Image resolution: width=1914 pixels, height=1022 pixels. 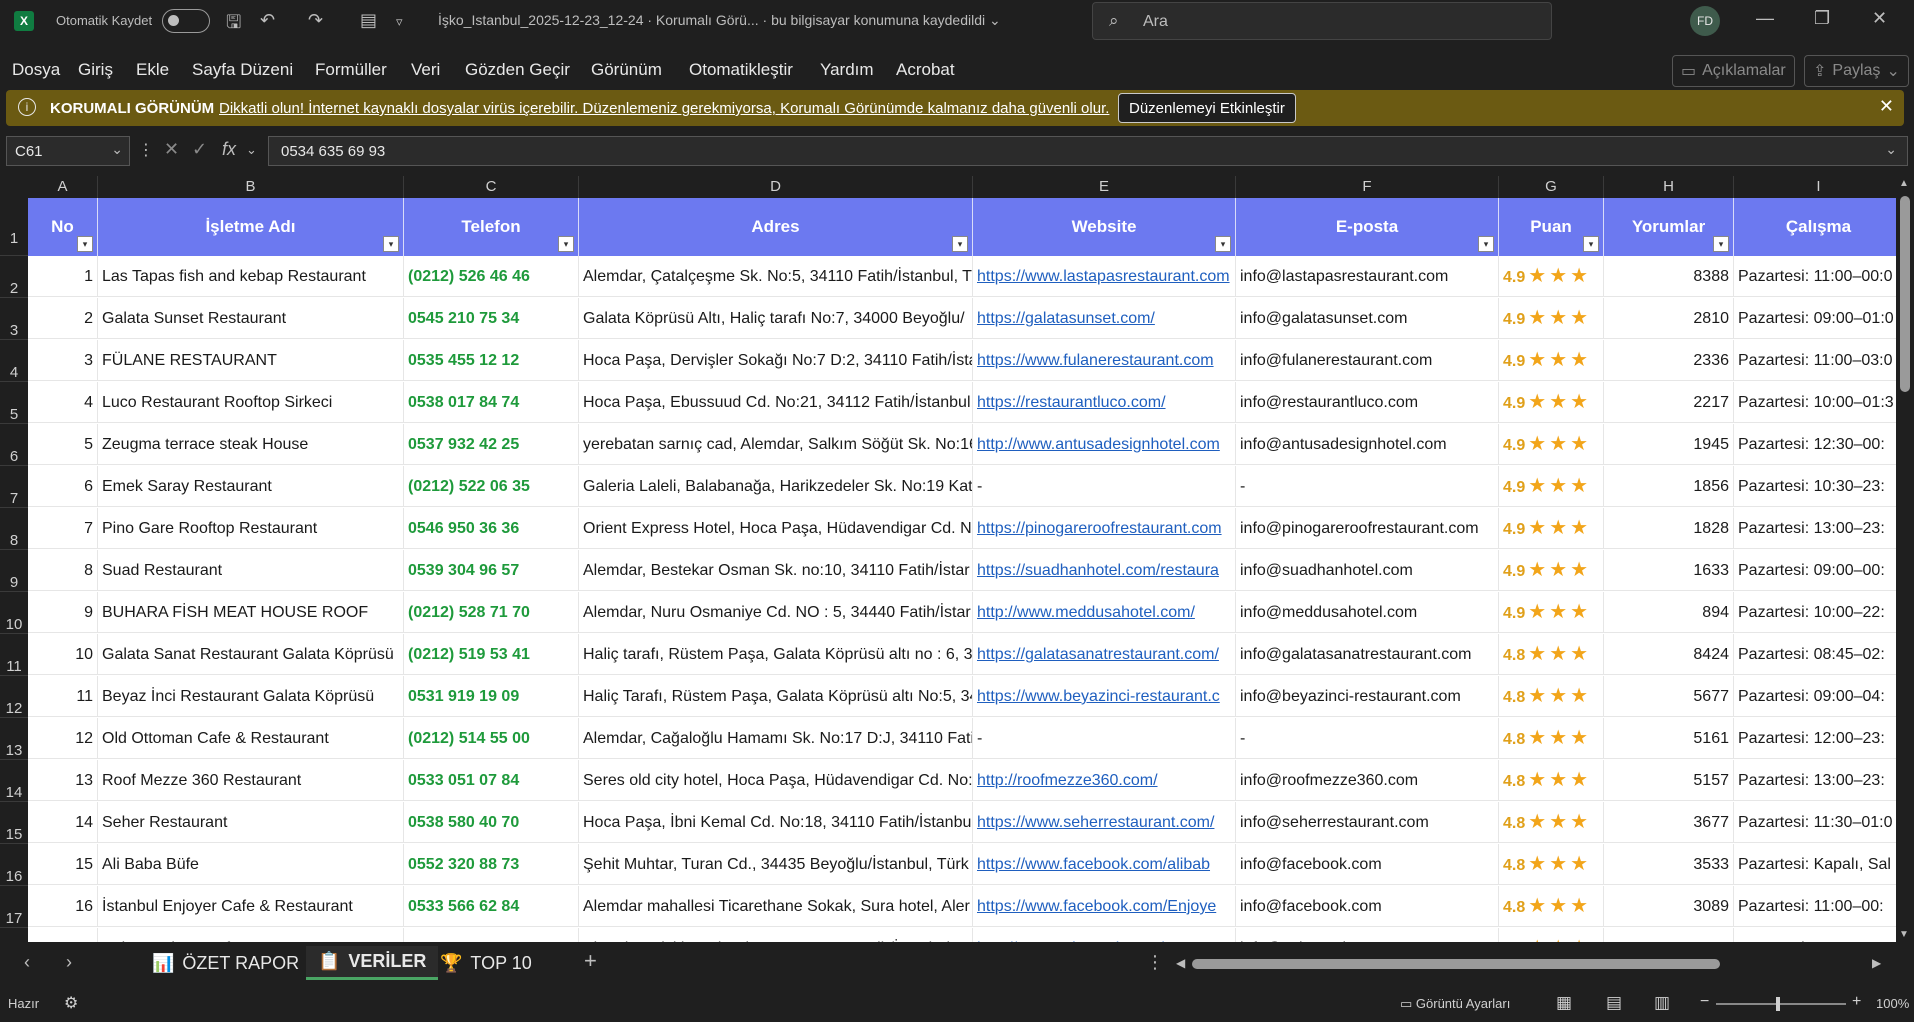 I want to click on display-settings: ▭ Görüntü Ayarları, so click(x=1455, y=1004).